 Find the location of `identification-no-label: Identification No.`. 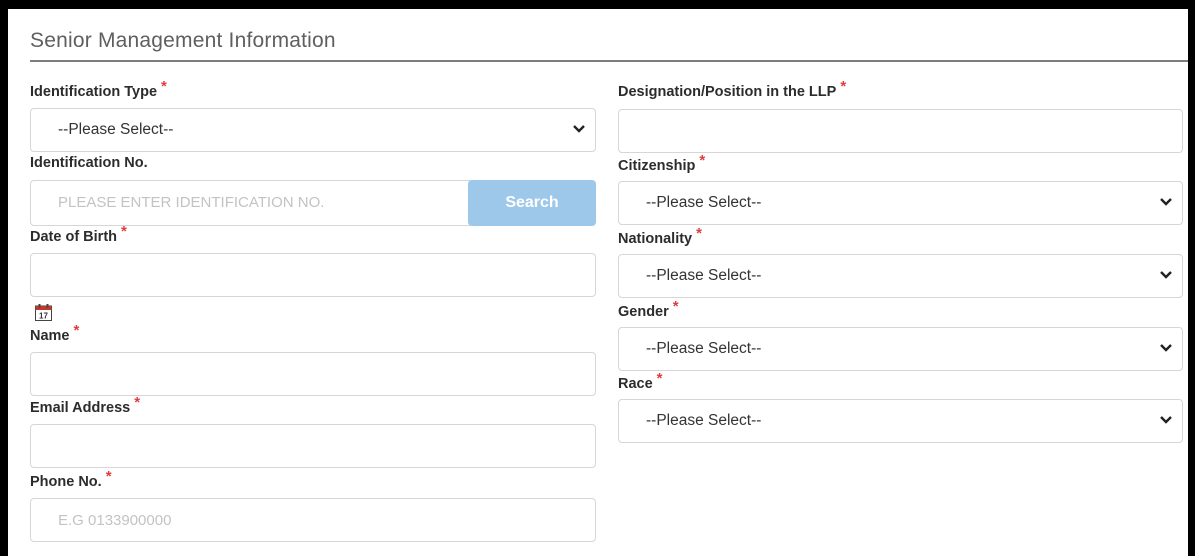

identification-no-label: Identification No. is located at coordinates (89, 163).